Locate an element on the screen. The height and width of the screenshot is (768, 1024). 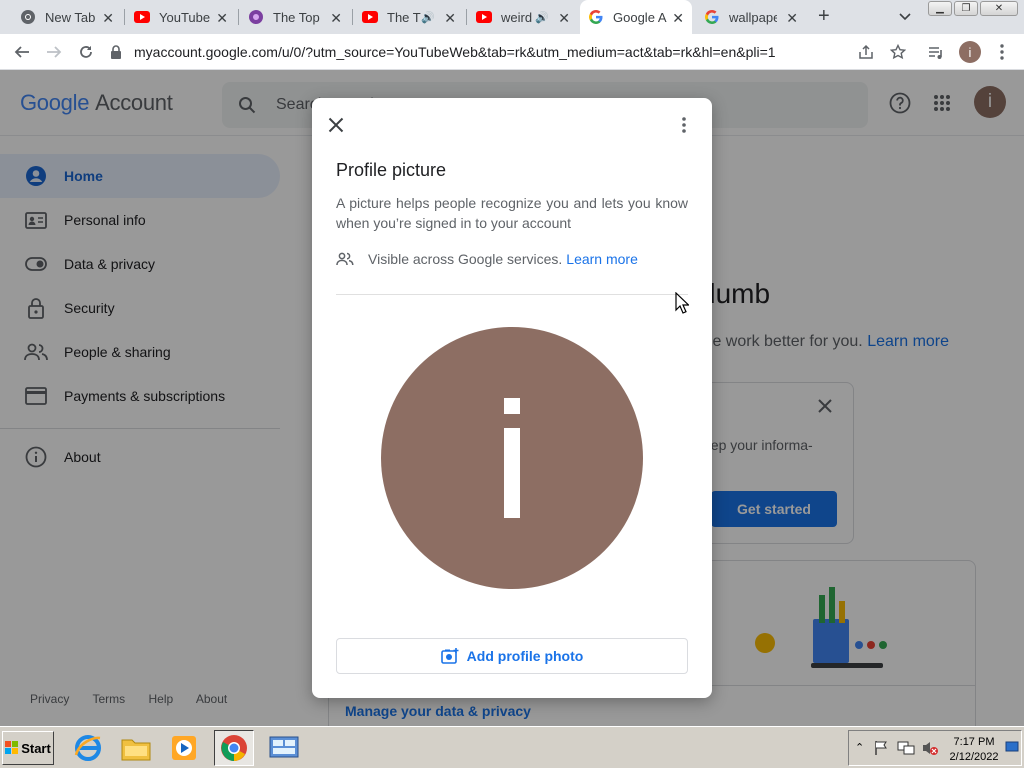
close-icon is located at coordinates (336, 125).